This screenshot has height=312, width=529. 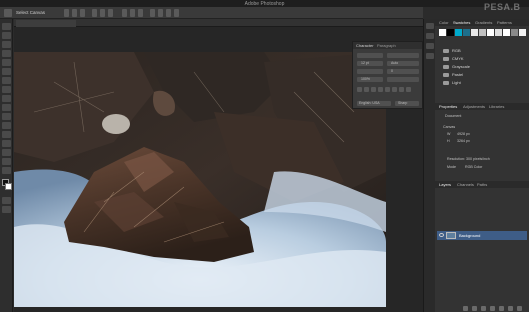 What do you see at coordinates (6, 89) in the screenshot?
I see `brush-icon` at bounding box center [6, 89].